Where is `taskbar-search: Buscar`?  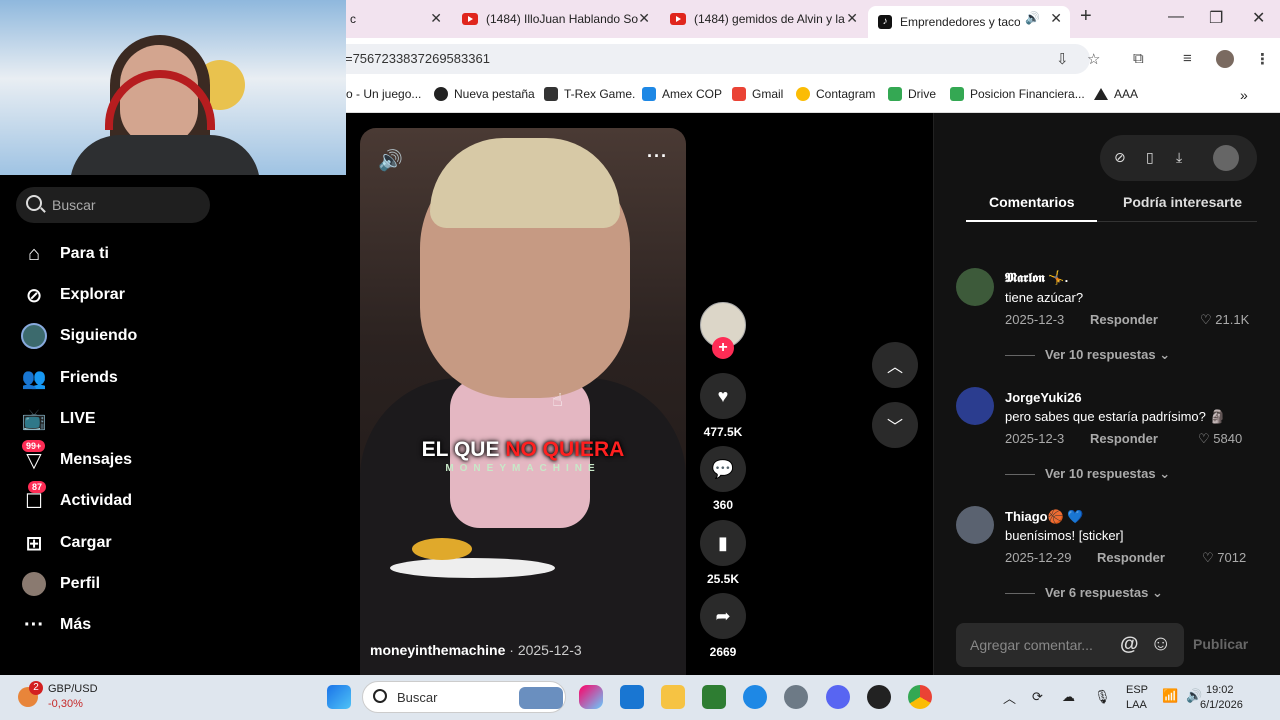 taskbar-search: Buscar is located at coordinates (464, 697).